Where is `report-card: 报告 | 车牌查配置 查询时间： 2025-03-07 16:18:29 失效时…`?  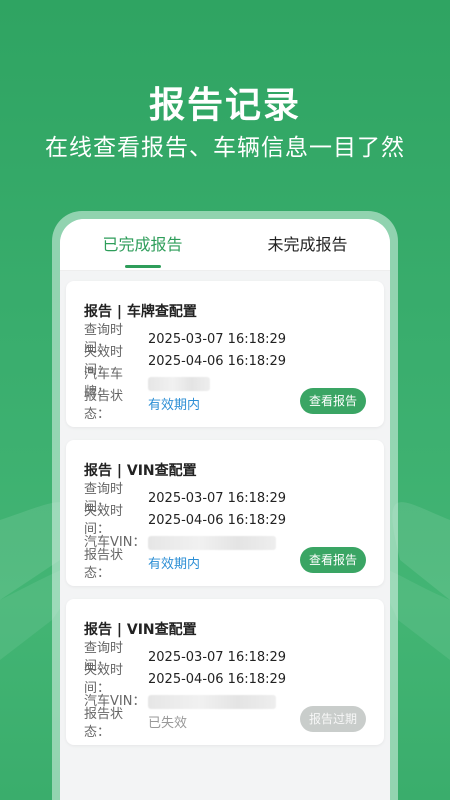 report-card: 报告 | 车牌查配置 查询时间： 2025-03-07 16:18:29 失效时… is located at coordinates (225, 354).